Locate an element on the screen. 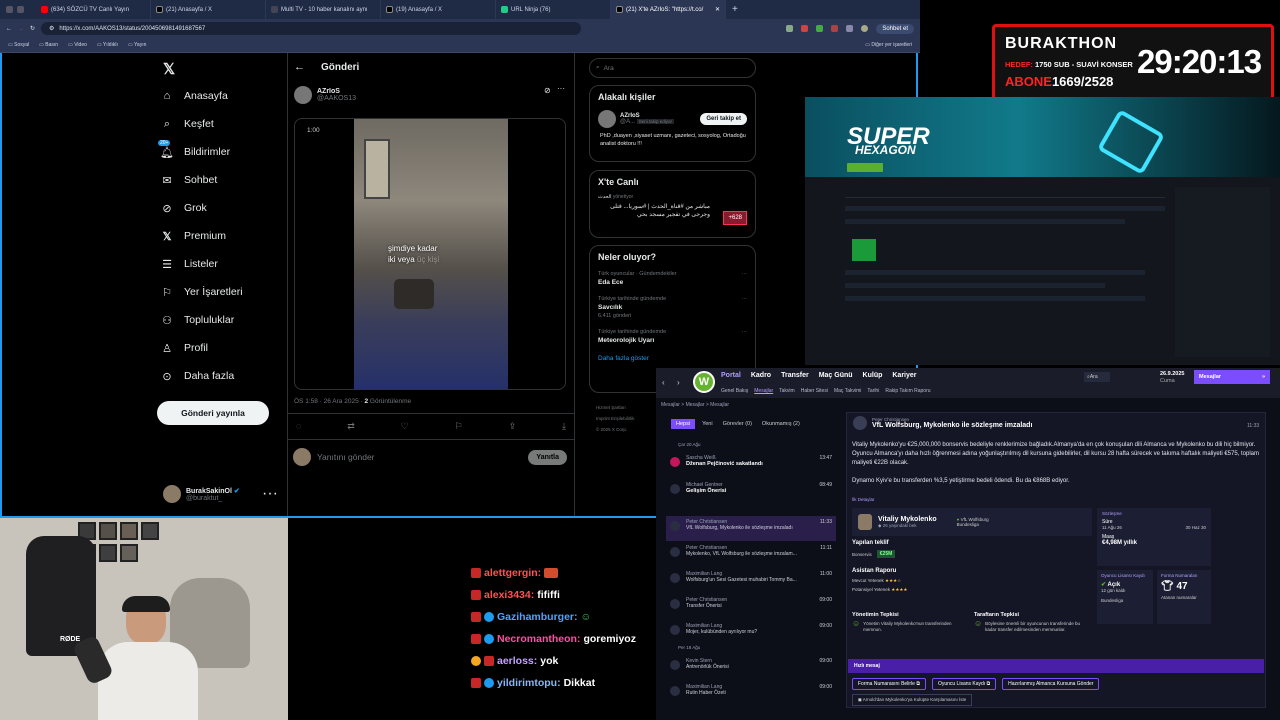 The width and height of the screenshot is (1280, 720). play-button is located at coordinates (865, 167).